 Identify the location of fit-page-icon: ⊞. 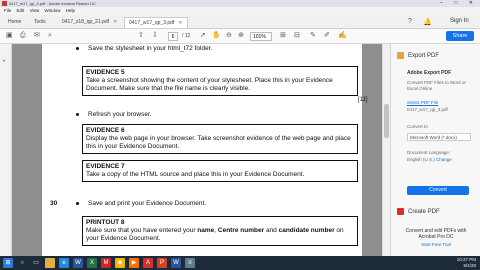
(283, 36).